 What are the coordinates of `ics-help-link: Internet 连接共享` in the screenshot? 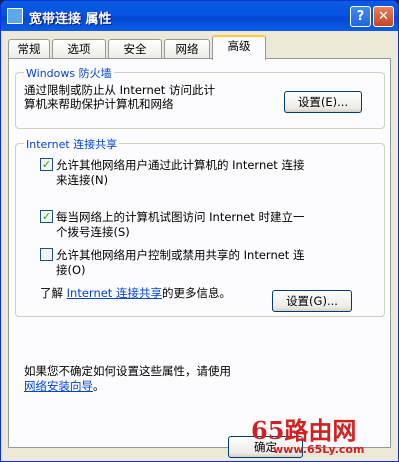 It's located at (114, 293).